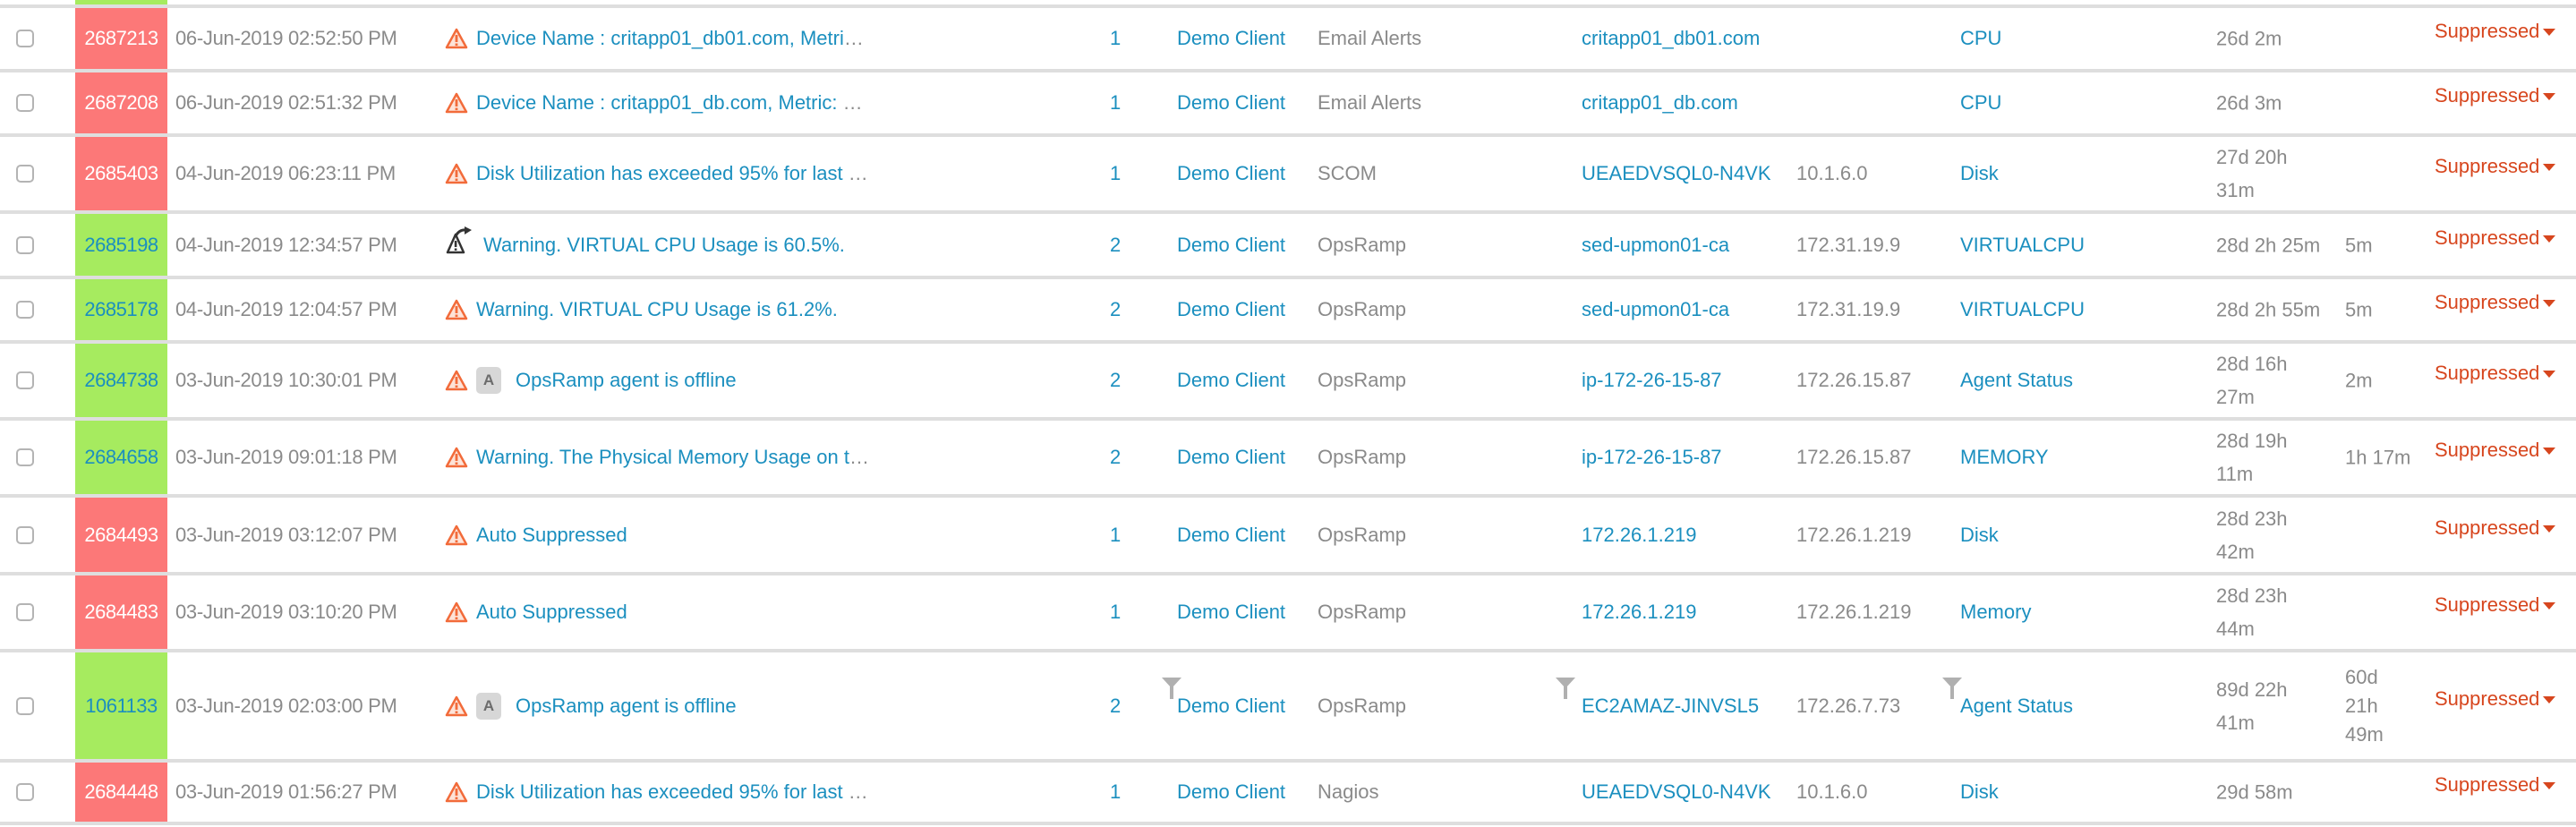 Image resolution: width=2576 pixels, height=827 pixels. Describe the element at coordinates (2022, 245) in the screenshot. I see `metric-link: VIRTUALCPU` at that location.